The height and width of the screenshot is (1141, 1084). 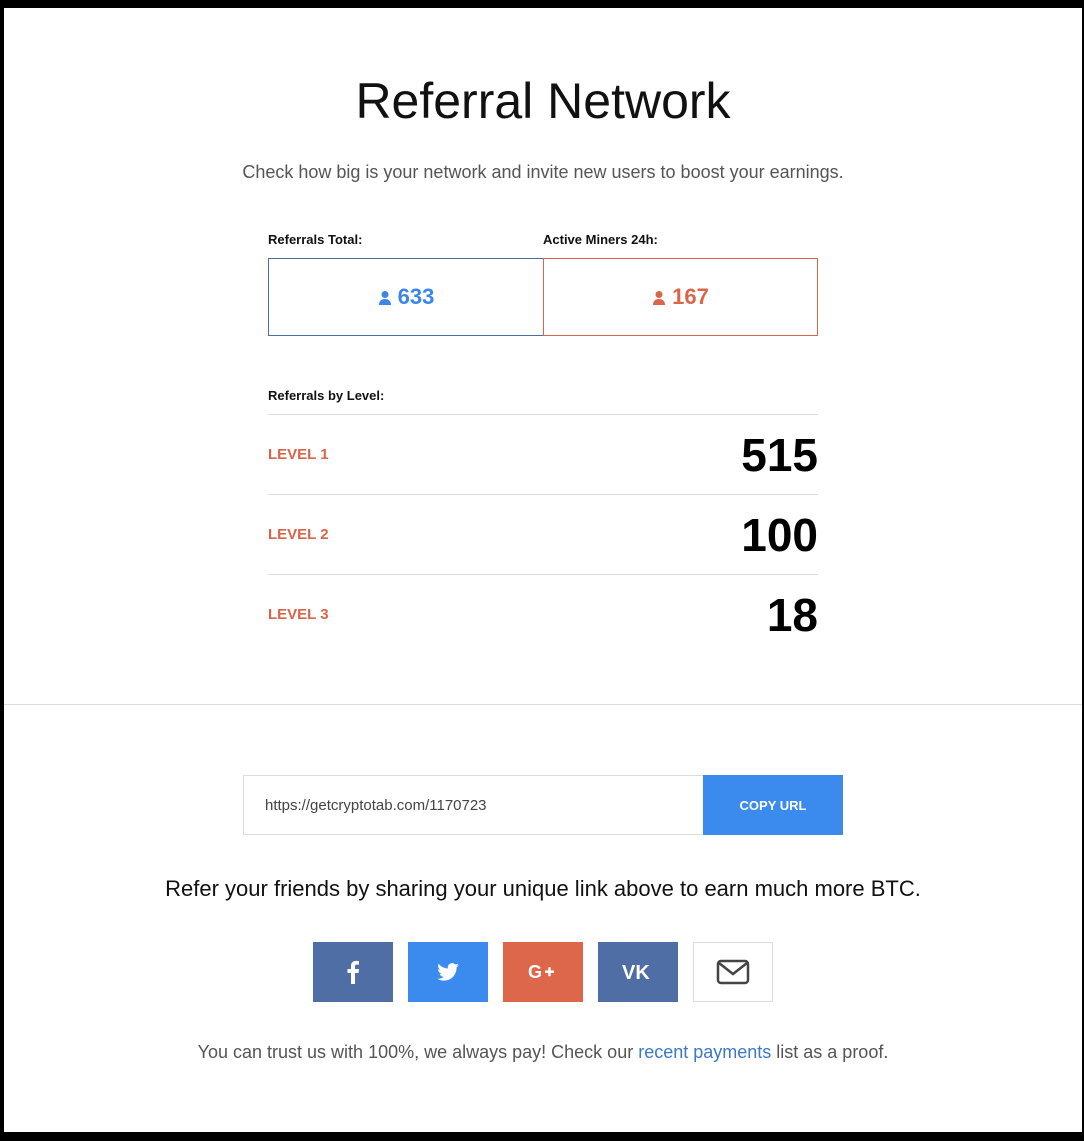 What do you see at coordinates (543, 704) in the screenshot?
I see `section-divider` at bounding box center [543, 704].